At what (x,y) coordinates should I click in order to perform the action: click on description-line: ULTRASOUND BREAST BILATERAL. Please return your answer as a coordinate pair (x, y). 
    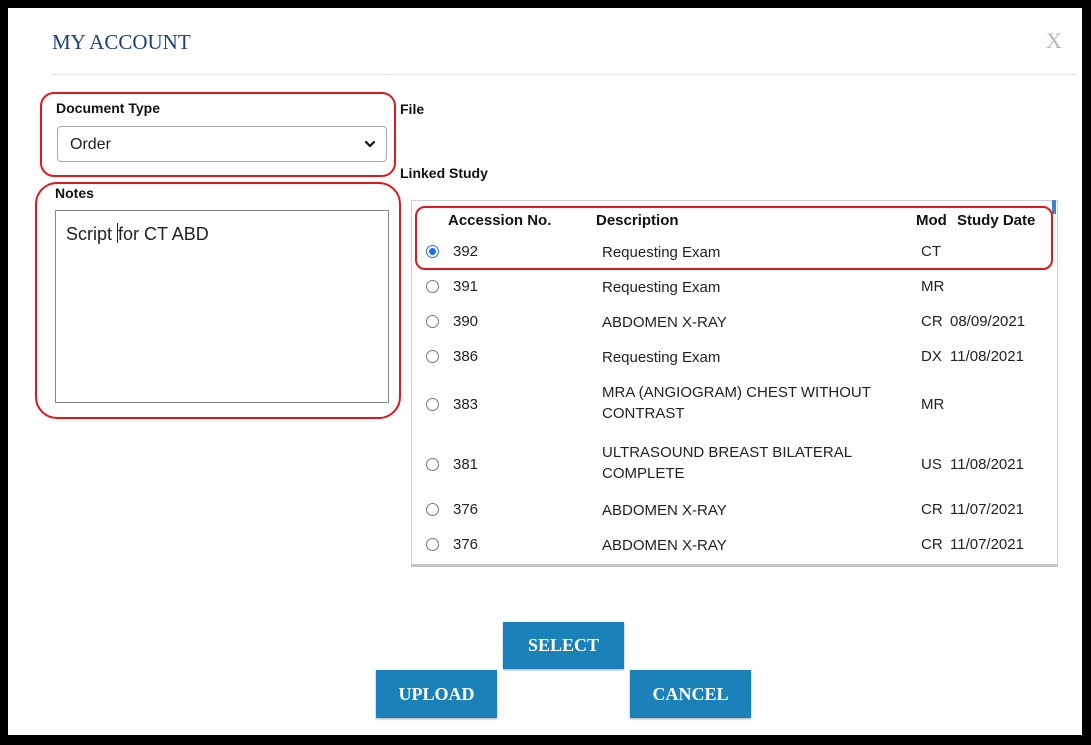
    Looking at the image, I should click on (727, 452).